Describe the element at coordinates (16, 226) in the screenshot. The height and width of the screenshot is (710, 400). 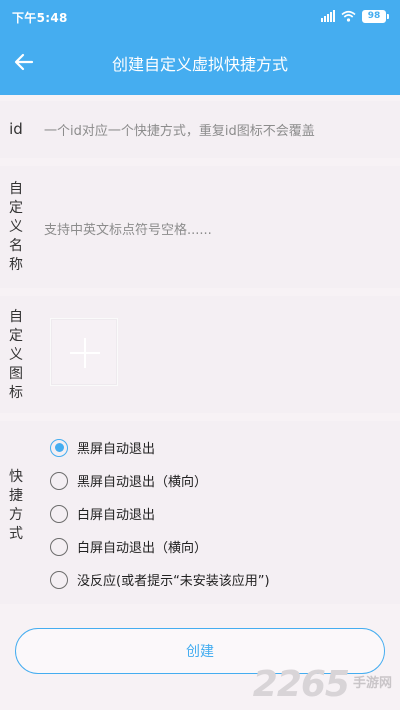
I see `name-label: 自 定 义 名 称` at that location.